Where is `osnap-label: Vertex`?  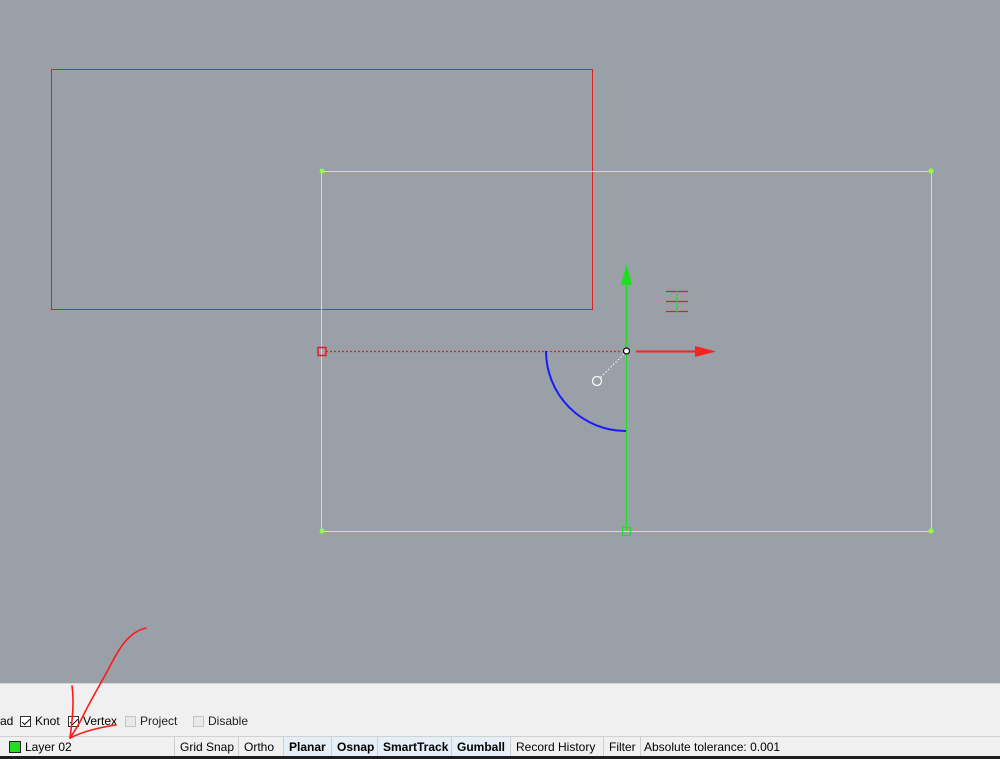
osnap-label: Vertex is located at coordinates (100, 721).